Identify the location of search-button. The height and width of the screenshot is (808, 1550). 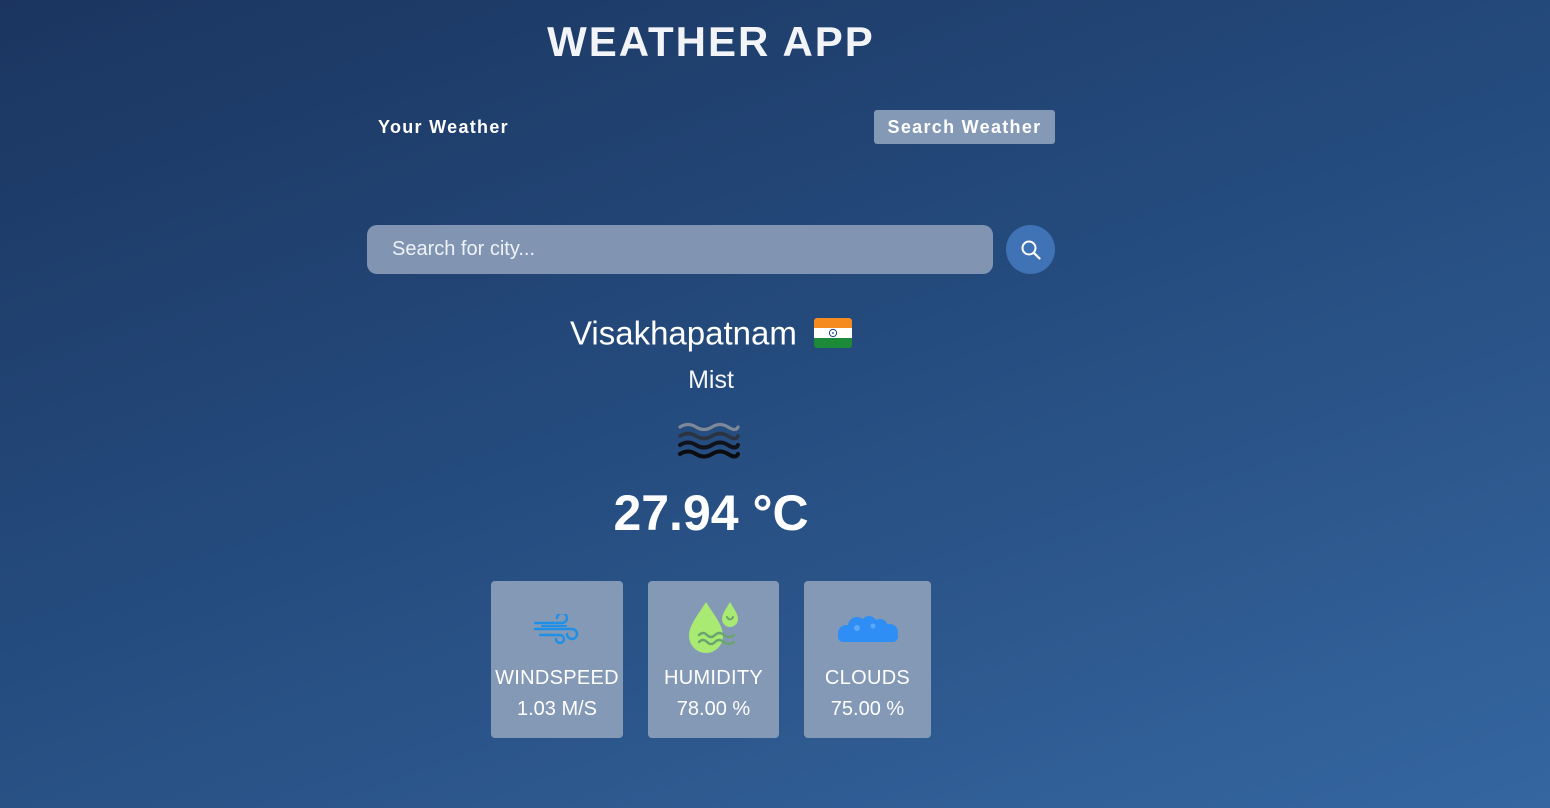
(1030, 249).